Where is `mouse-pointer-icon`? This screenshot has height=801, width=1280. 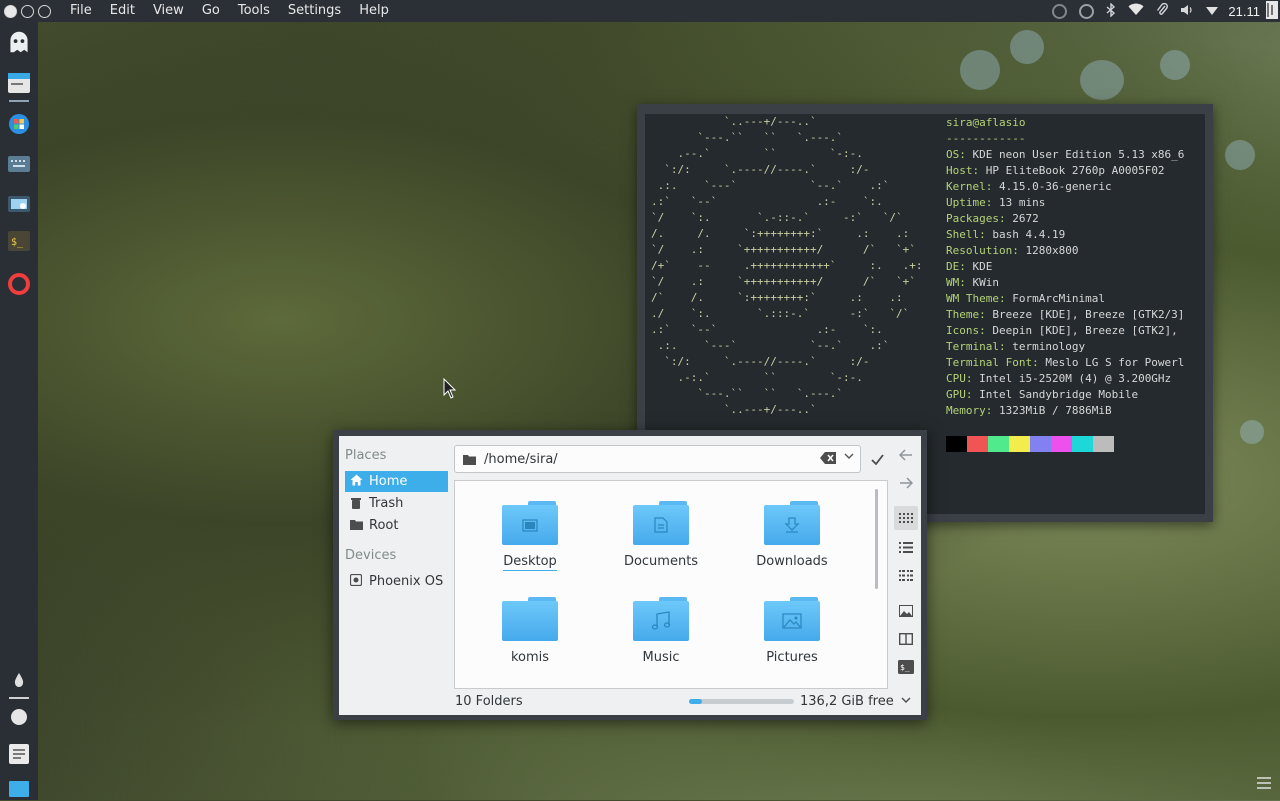
mouse-pointer-icon is located at coordinates (450, 390).